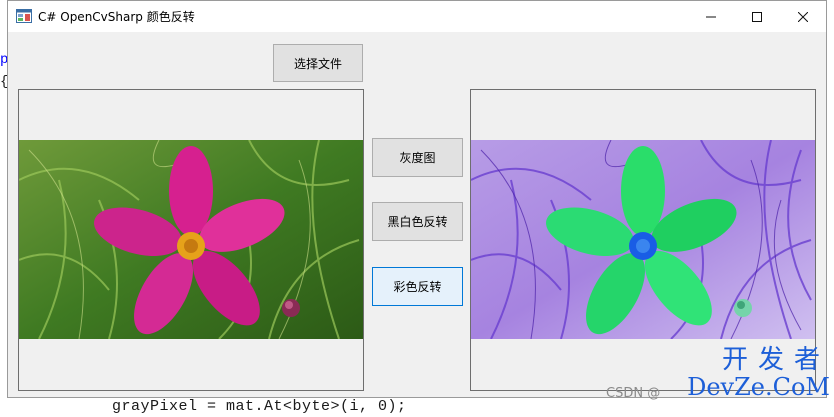  What do you see at coordinates (417, 286) in the screenshot?
I see `color-invert-button: 彩色反转` at bounding box center [417, 286].